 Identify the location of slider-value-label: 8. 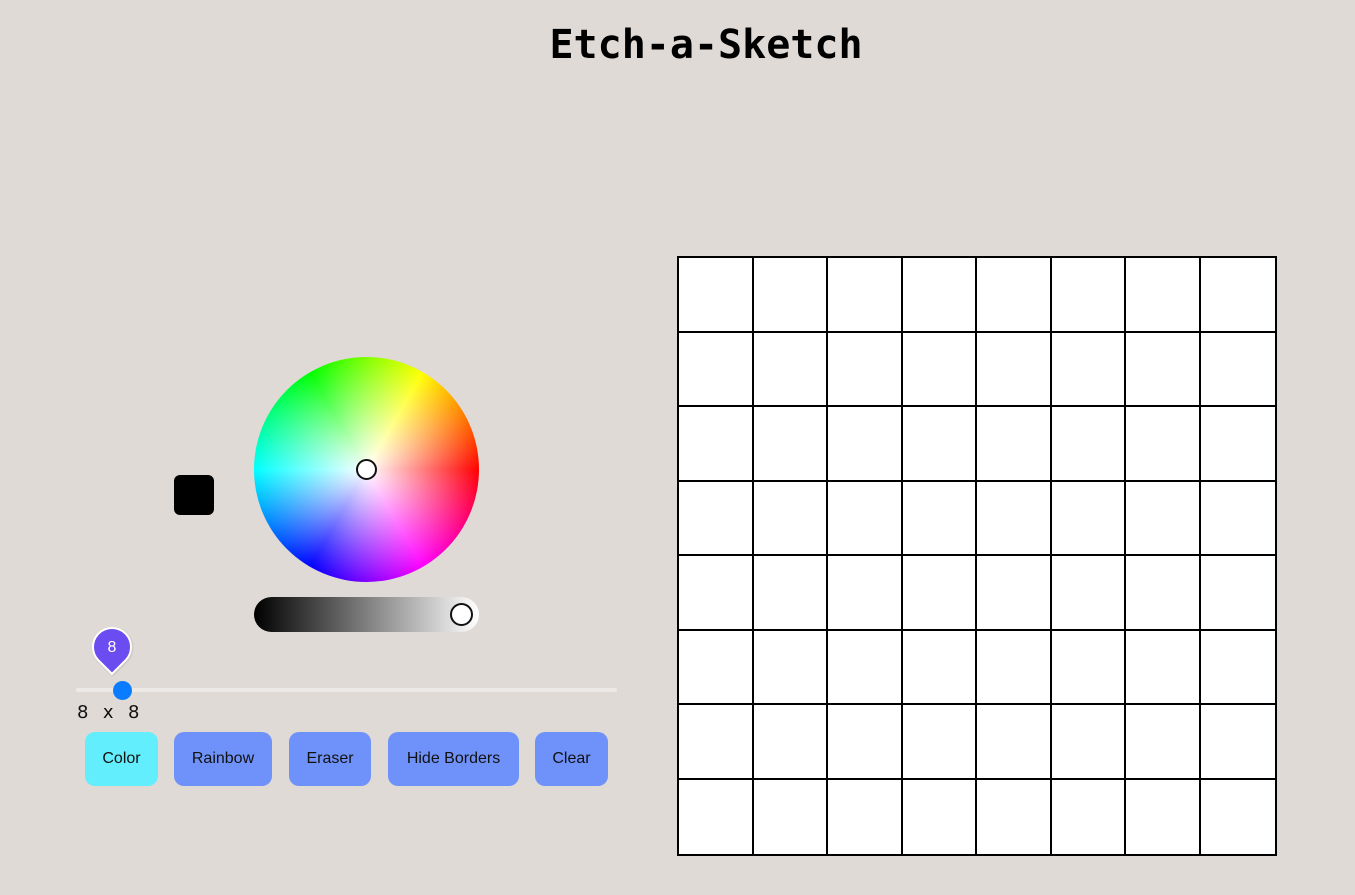
(112, 647).